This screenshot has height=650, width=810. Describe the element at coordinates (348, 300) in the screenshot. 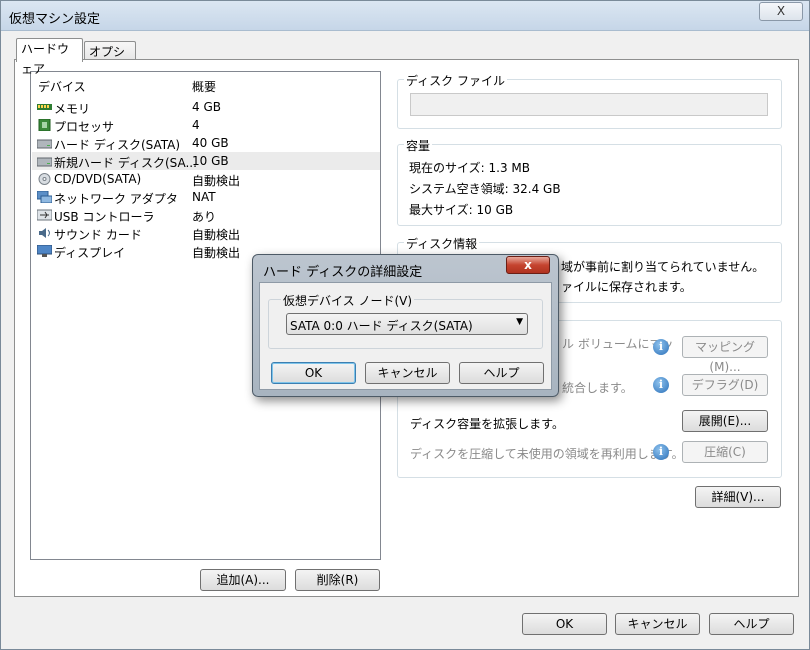

I see `virtual-device-node-label: 仮想デバイス ノード(V)` at that location.